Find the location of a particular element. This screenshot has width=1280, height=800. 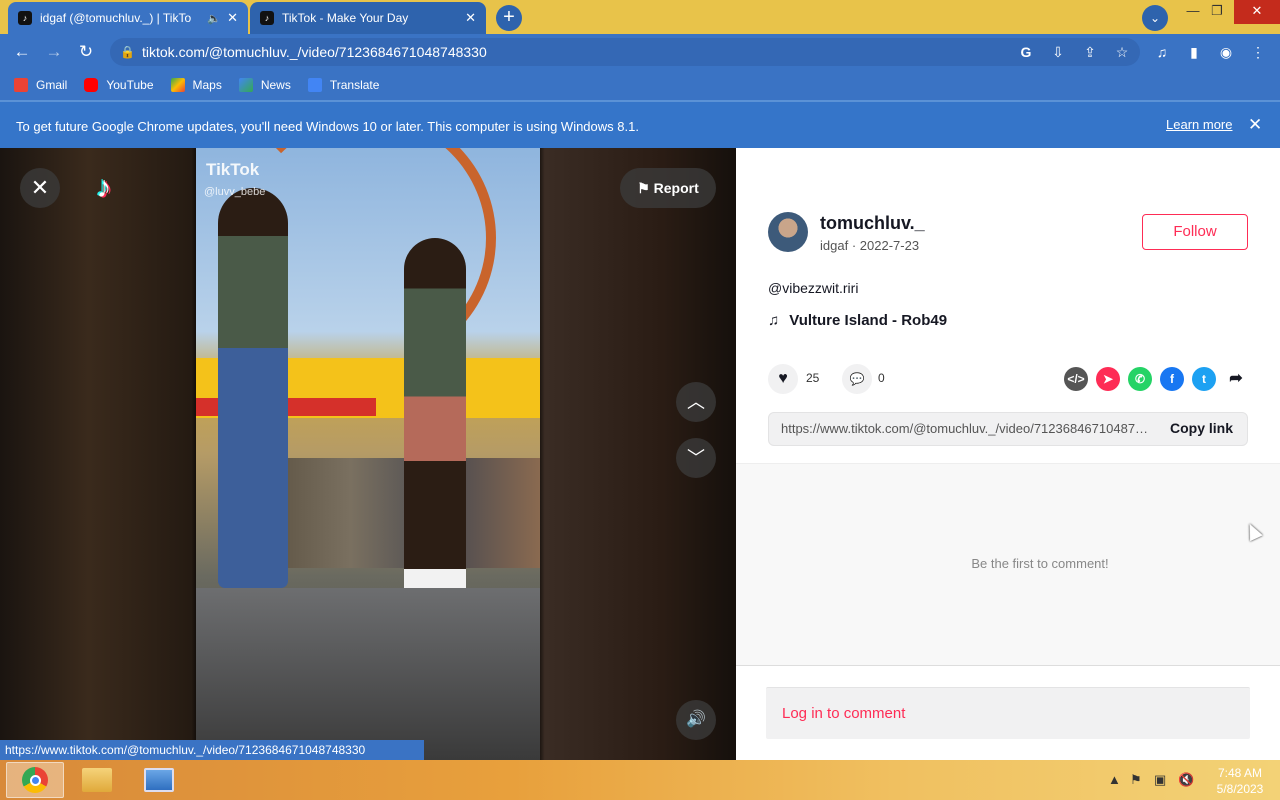

report-button: ⚑ Report is located at coordinates (668, 188).